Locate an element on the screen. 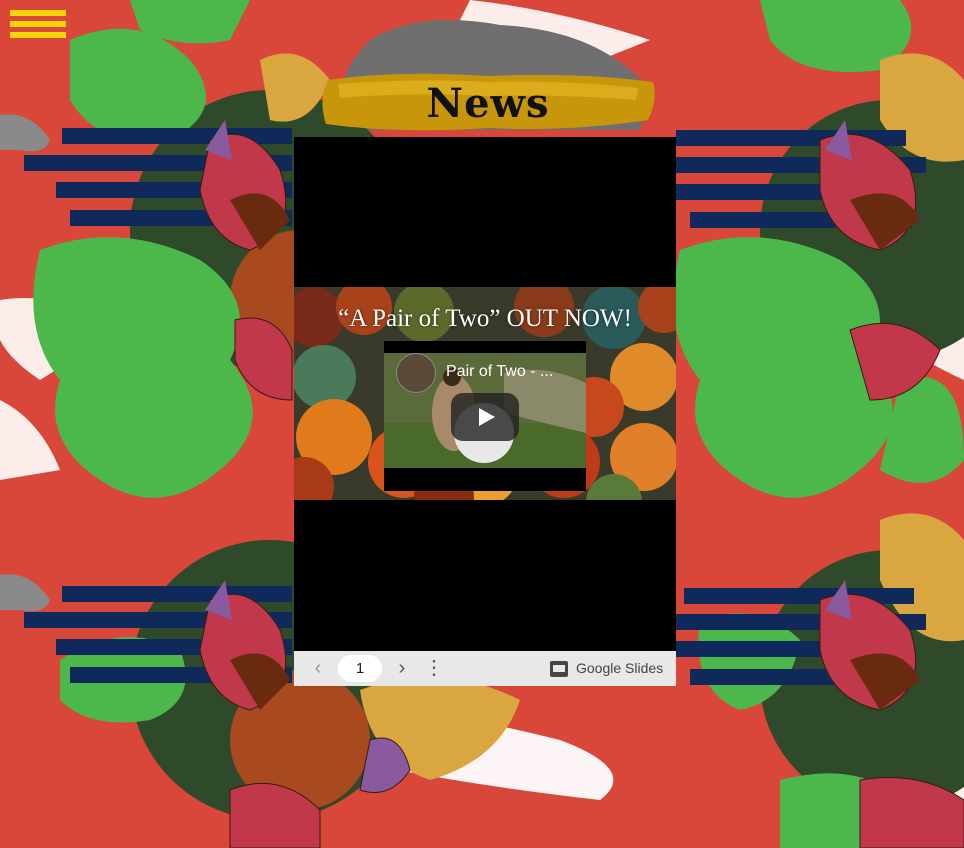 This screenshot has width=964, height=848. page-title: News is located at coordinates (488, 103).